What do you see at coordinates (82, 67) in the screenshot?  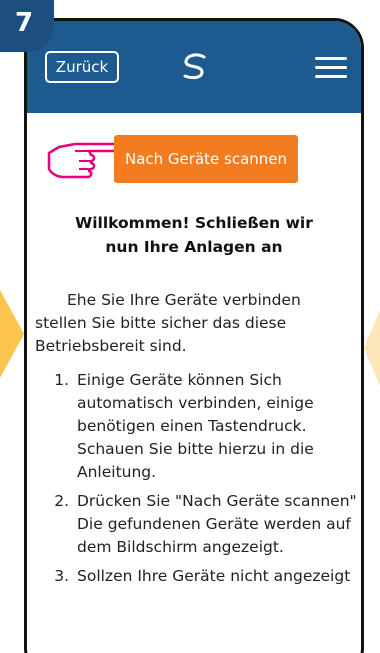 I see `back-button: Zurück` at bounding box center [82, 67].